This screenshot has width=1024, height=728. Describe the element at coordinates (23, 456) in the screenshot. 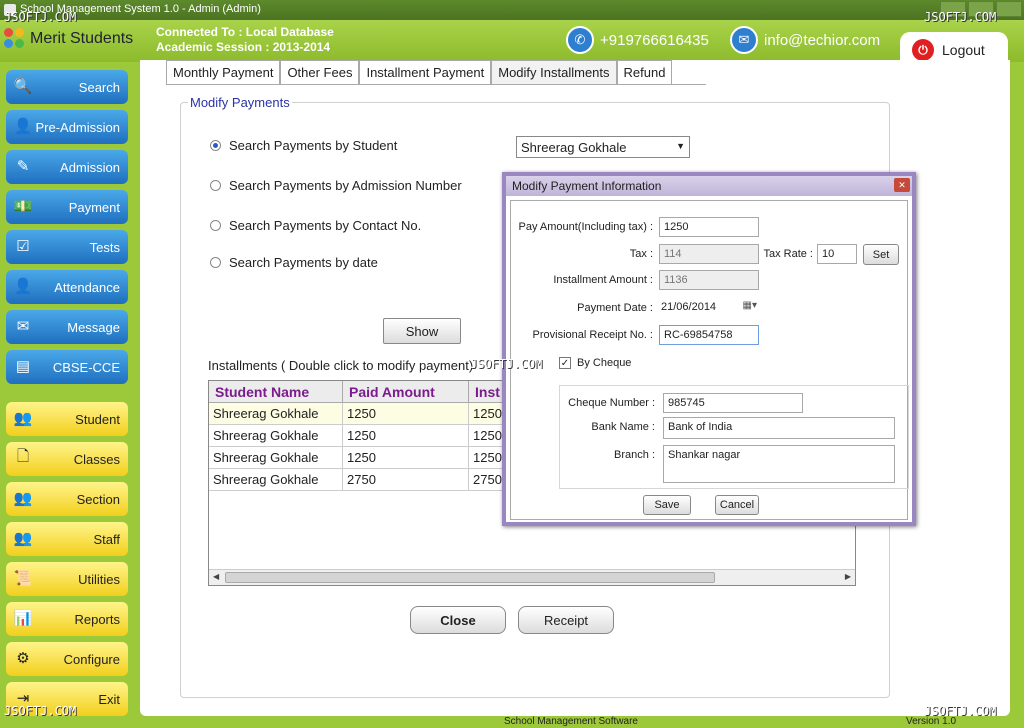

I see `document-icon: 🗋` at that location.